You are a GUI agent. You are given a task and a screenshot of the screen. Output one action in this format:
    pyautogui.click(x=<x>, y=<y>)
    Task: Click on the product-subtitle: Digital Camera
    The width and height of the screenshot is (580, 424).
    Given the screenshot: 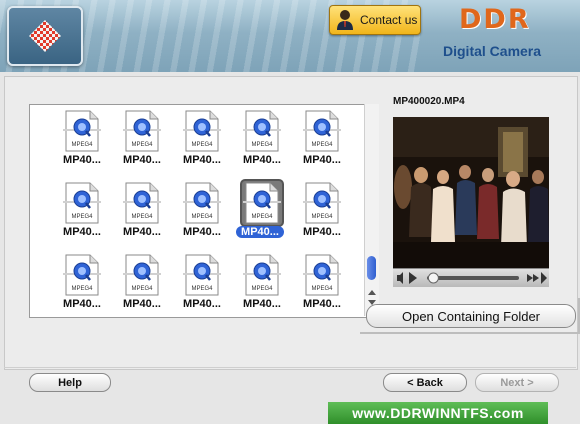 What is the action you would take?
    pyautogui.click(x=492, y=51)
    